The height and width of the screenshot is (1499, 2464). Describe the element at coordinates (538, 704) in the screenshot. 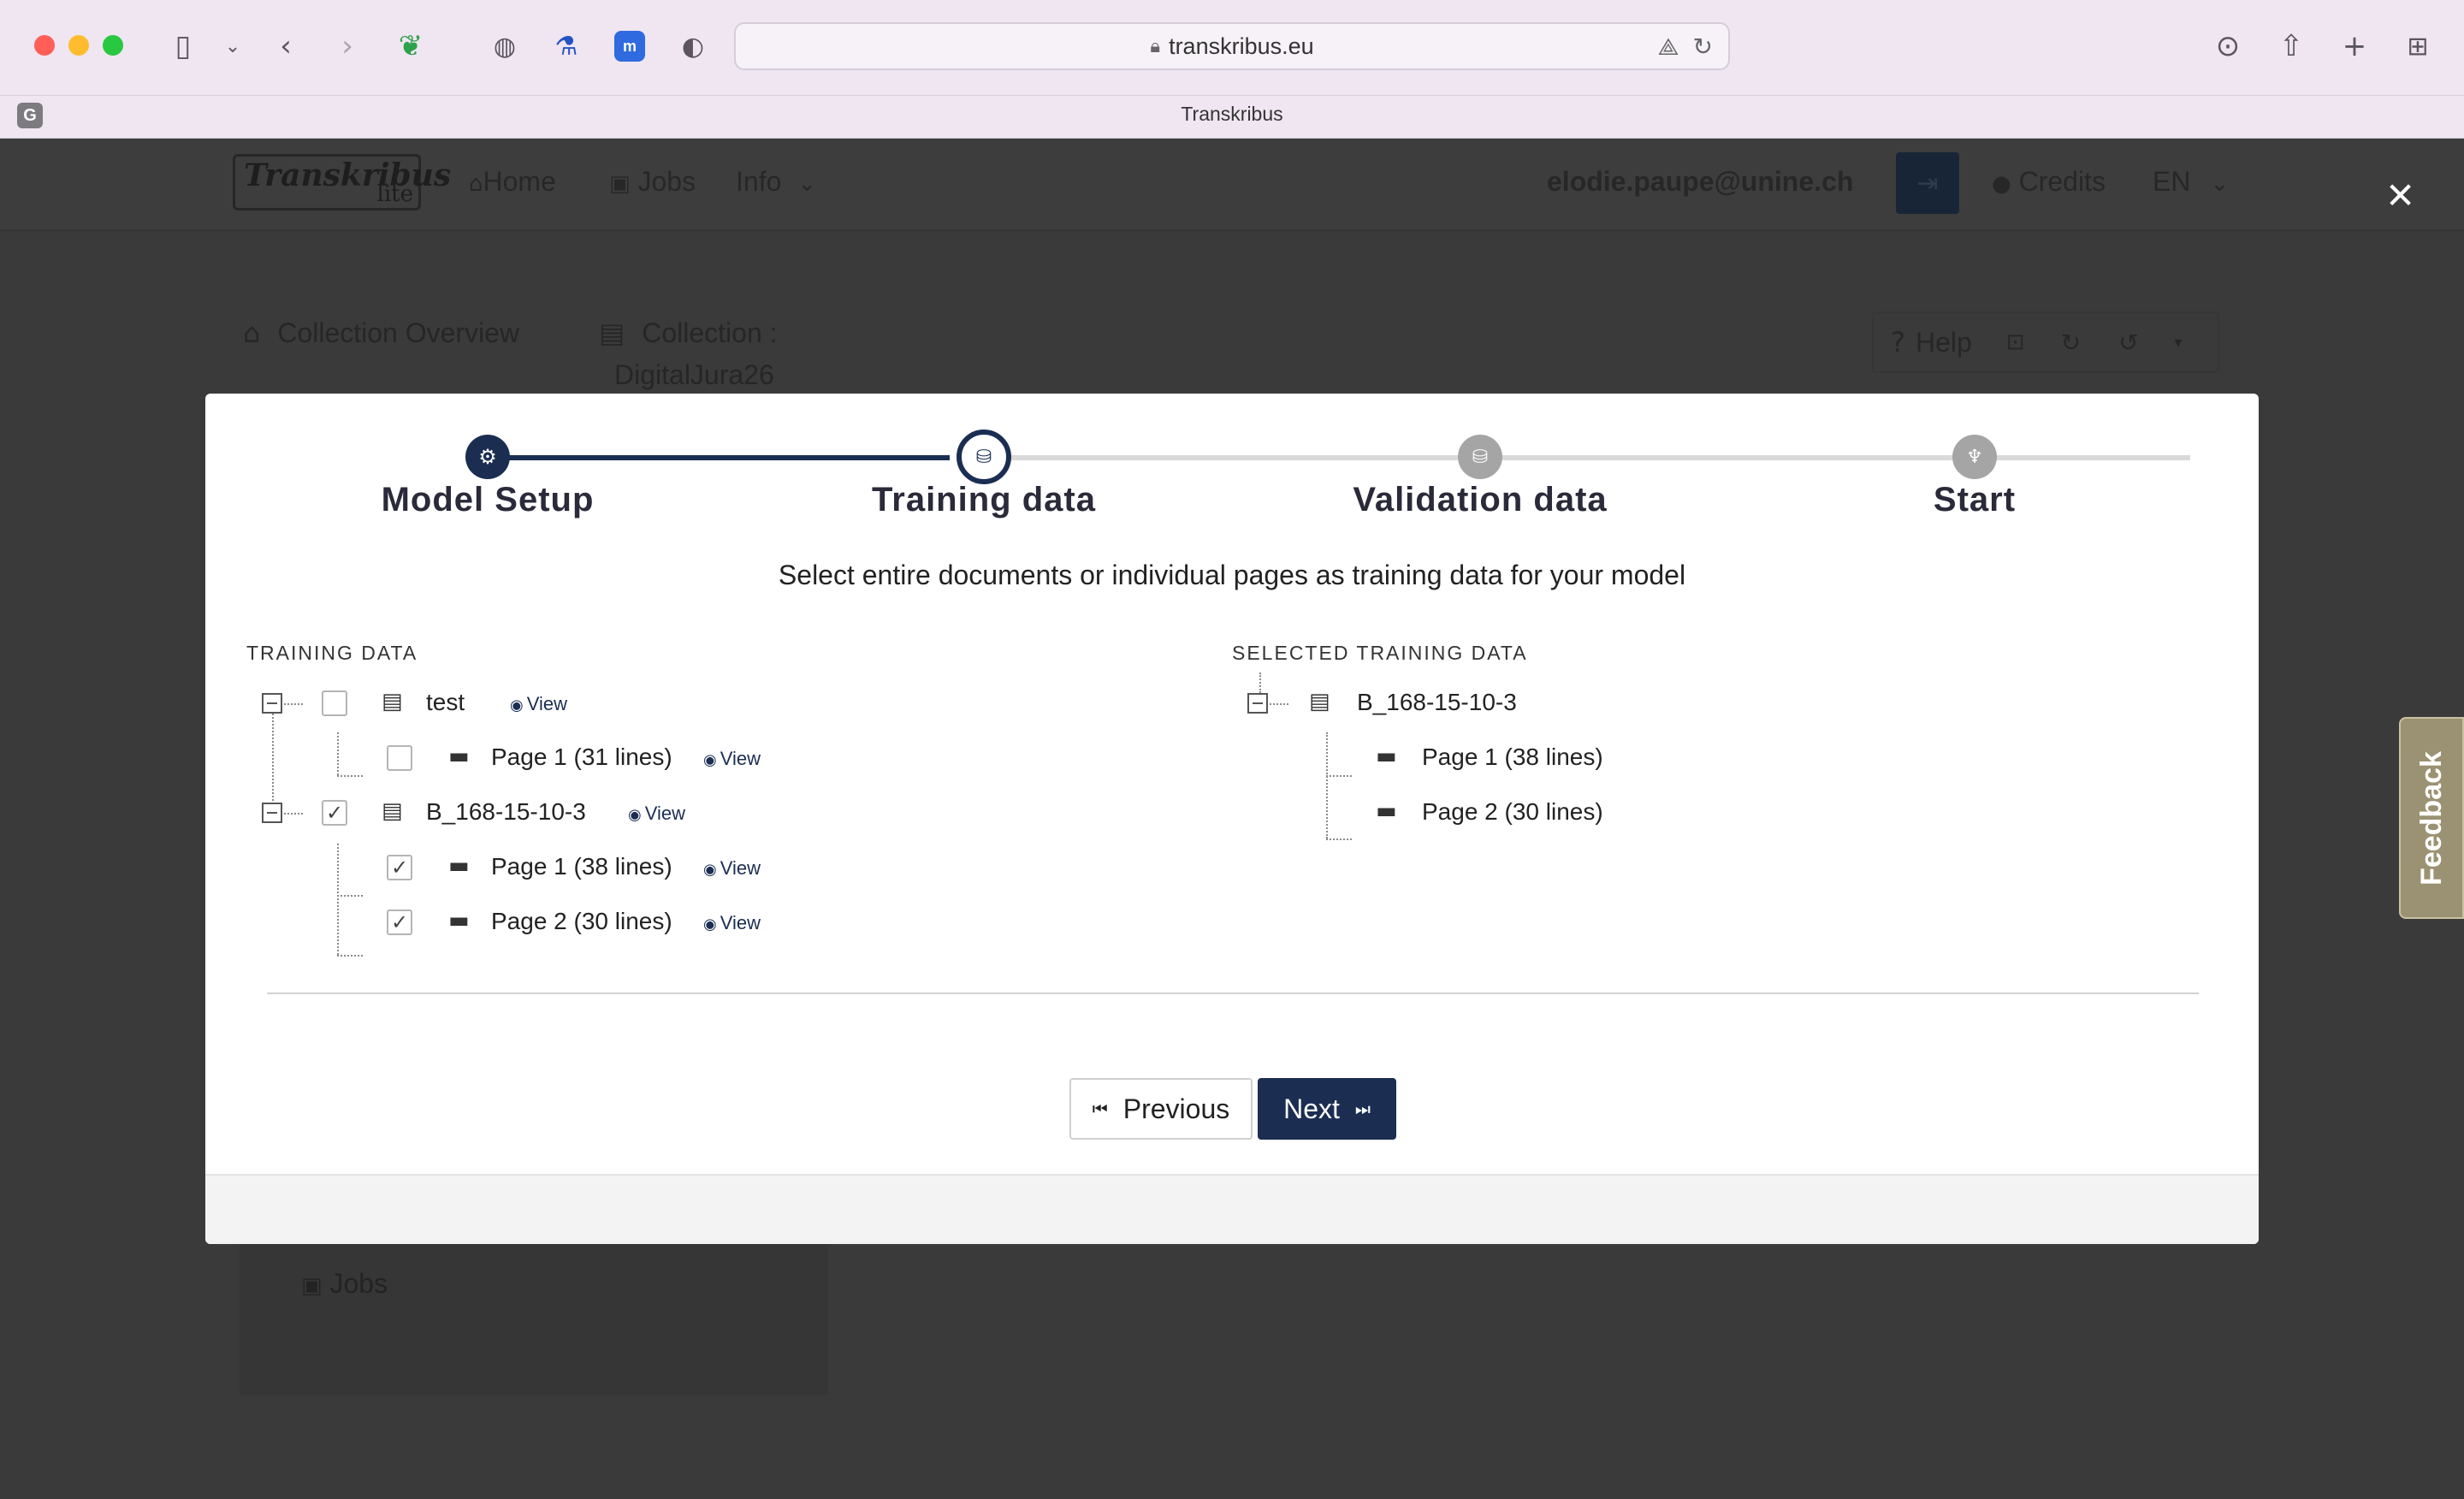

I see `view-link-test: ◉ View` at that location.